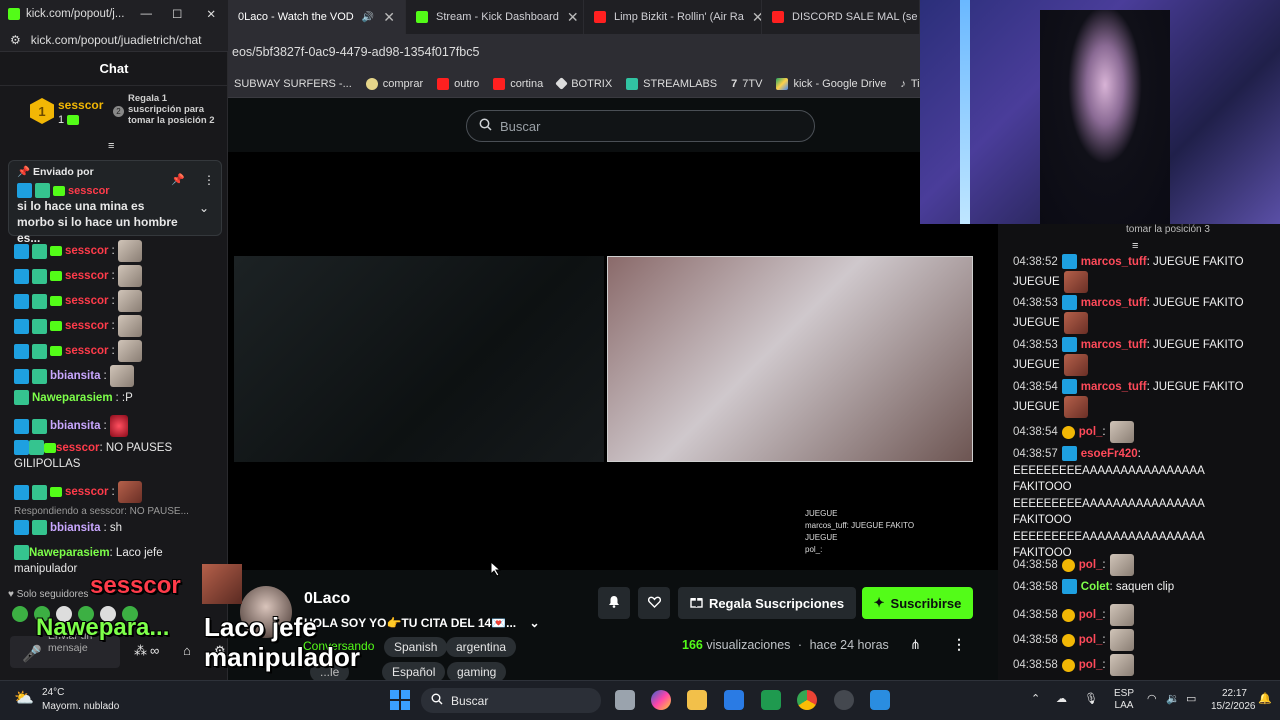 This screenshot has width=1280, height=720. Describe the element at coordinates (1091, 698) in the screenshot. I see `microphone-icon: 🎙` at that location.